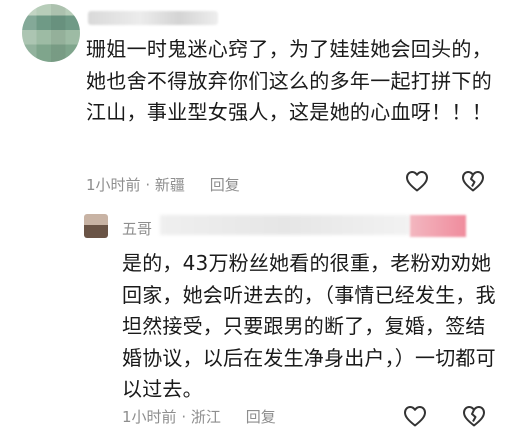  What do you see at coordinates (137, 228) in the screenshot?
I see `reply-username: 五哥` at bounding box center [137, 228].